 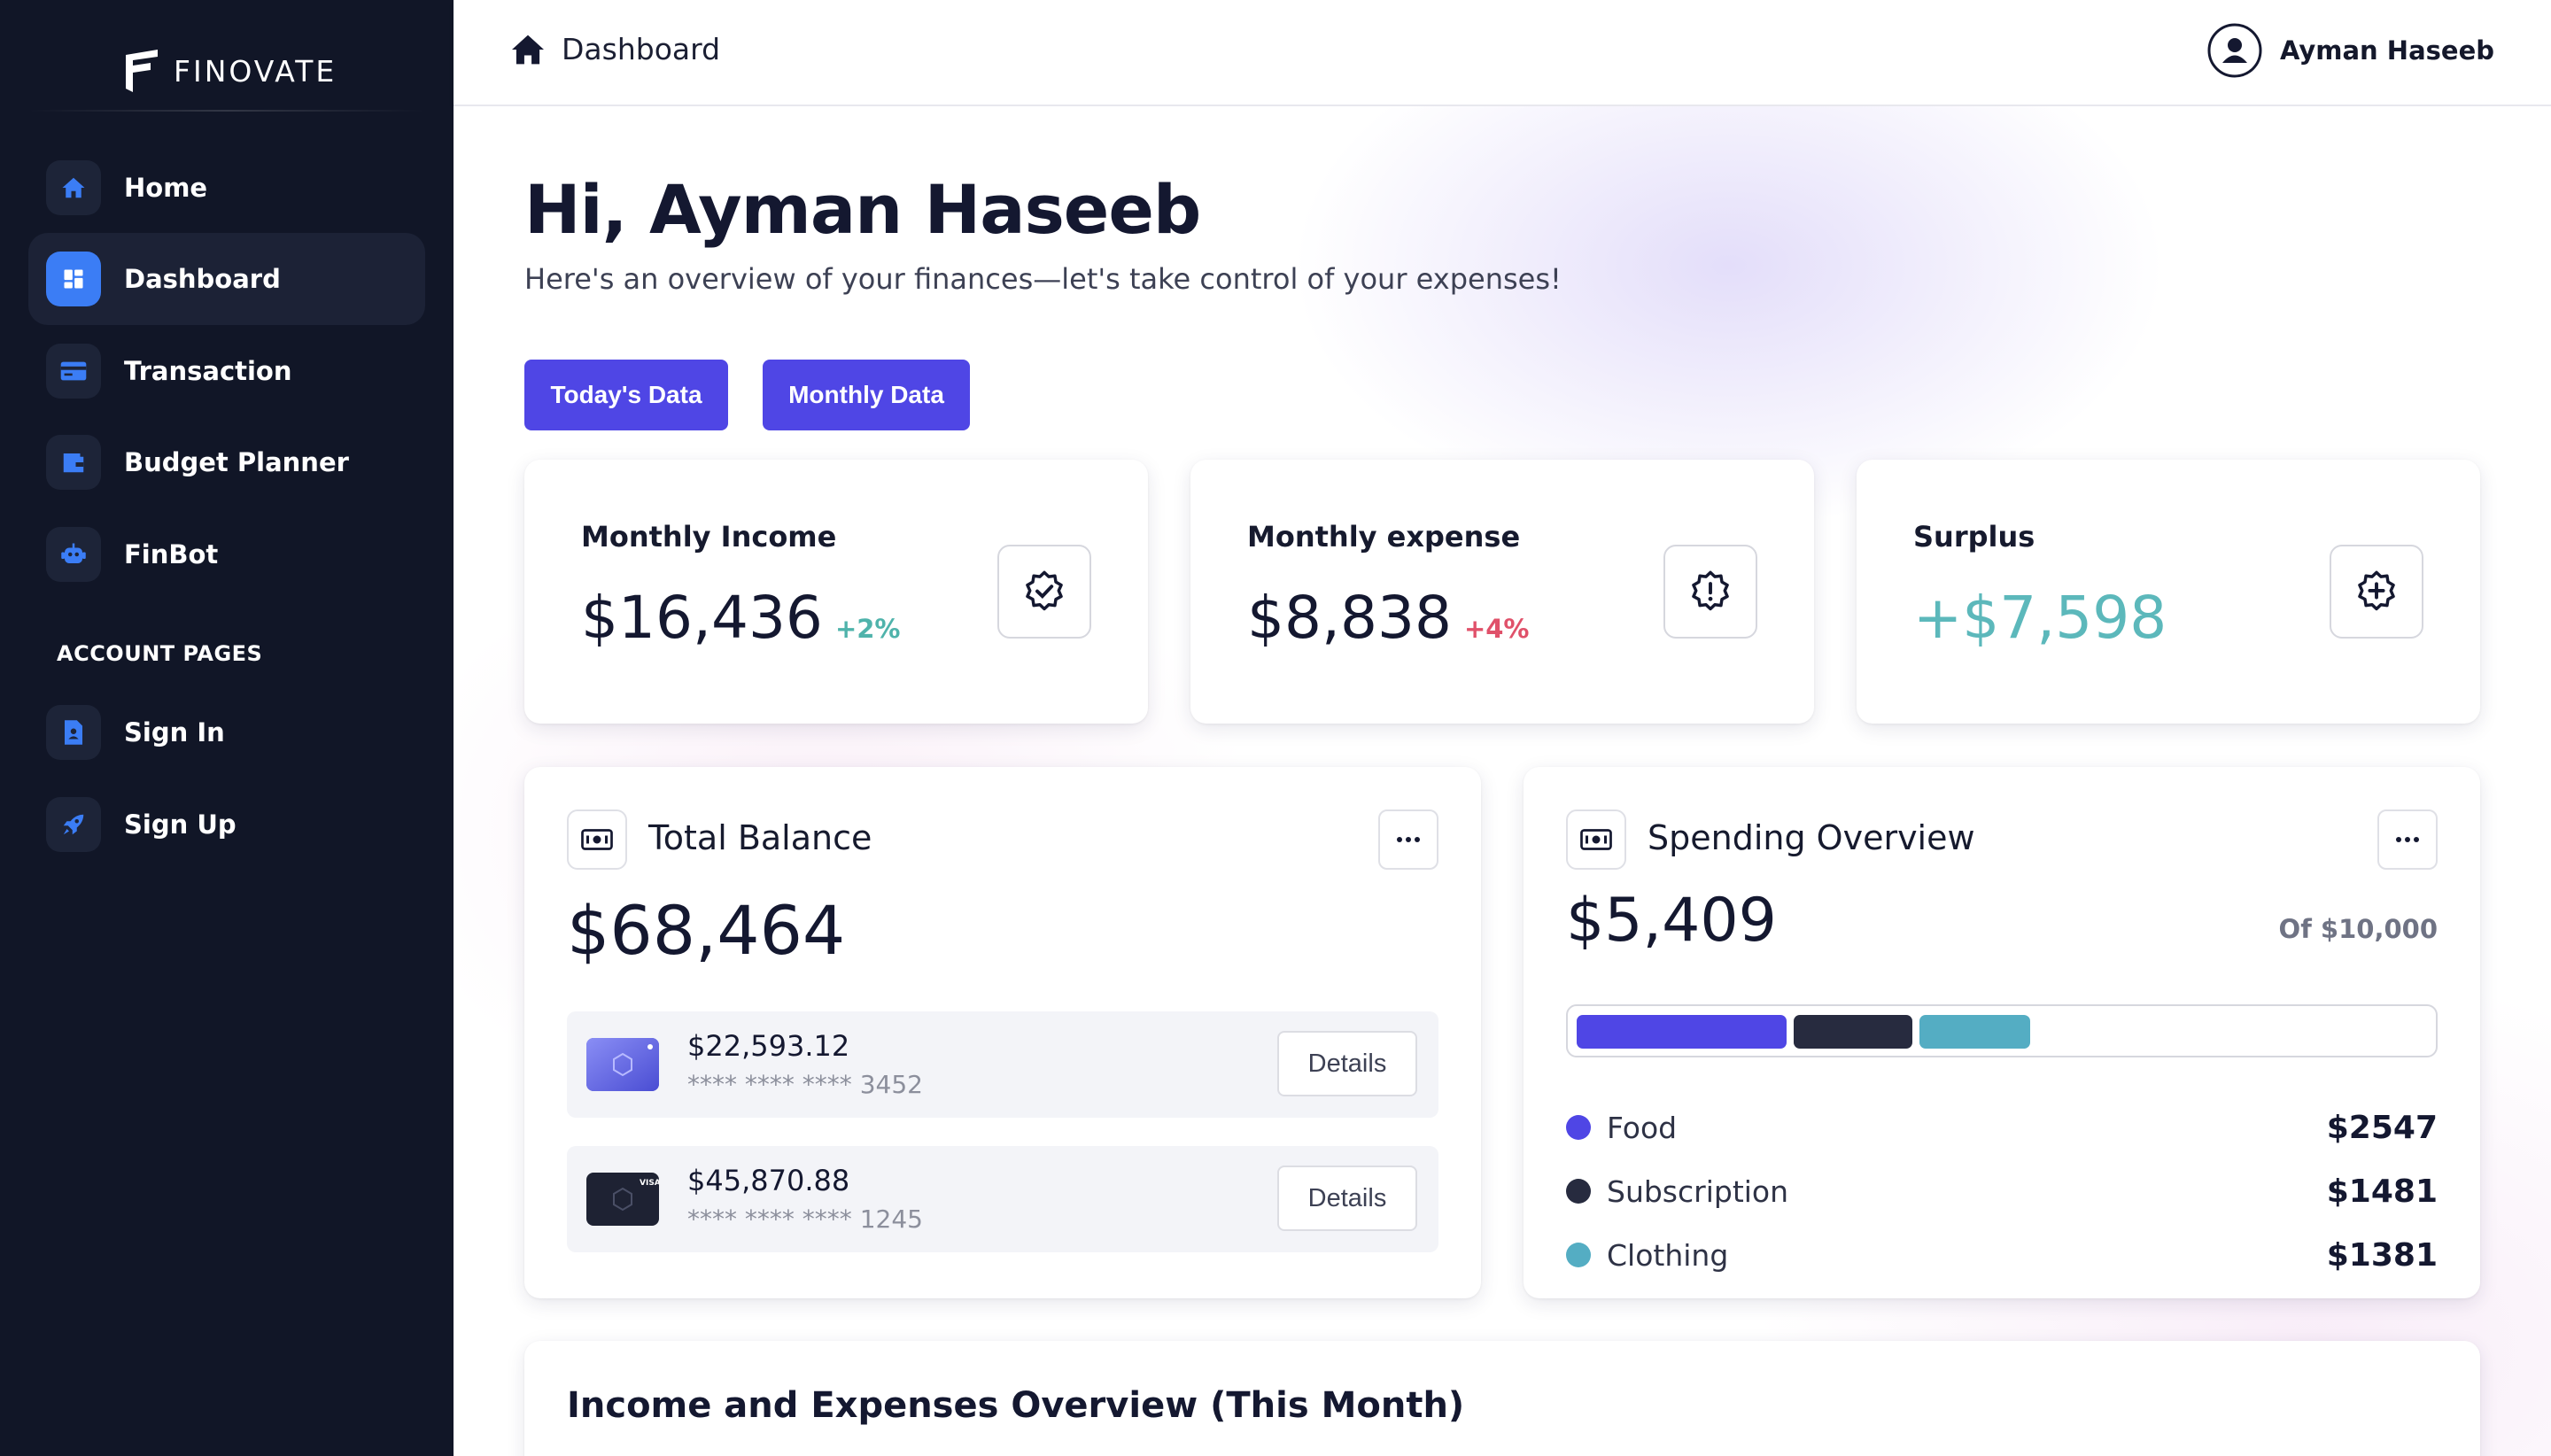 What do you see at coordinates (2376, 592) in the screenshot?
I see `plus-badge-icon` at bounding box center [2376, 592].